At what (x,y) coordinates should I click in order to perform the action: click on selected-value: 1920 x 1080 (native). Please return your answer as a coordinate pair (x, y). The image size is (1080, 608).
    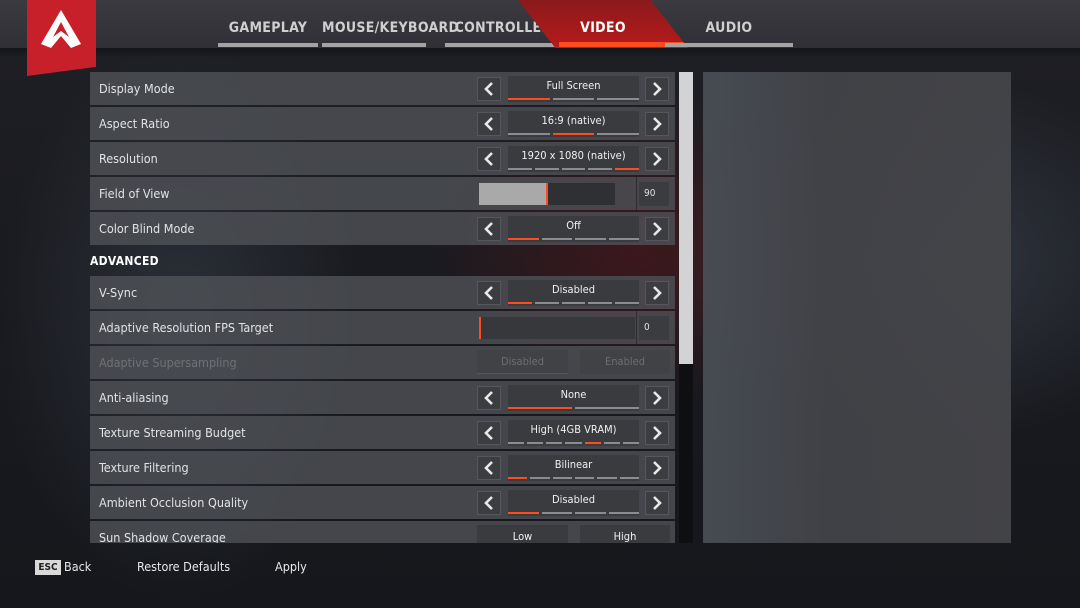
    Looking at the image, I should click on (573, 155).